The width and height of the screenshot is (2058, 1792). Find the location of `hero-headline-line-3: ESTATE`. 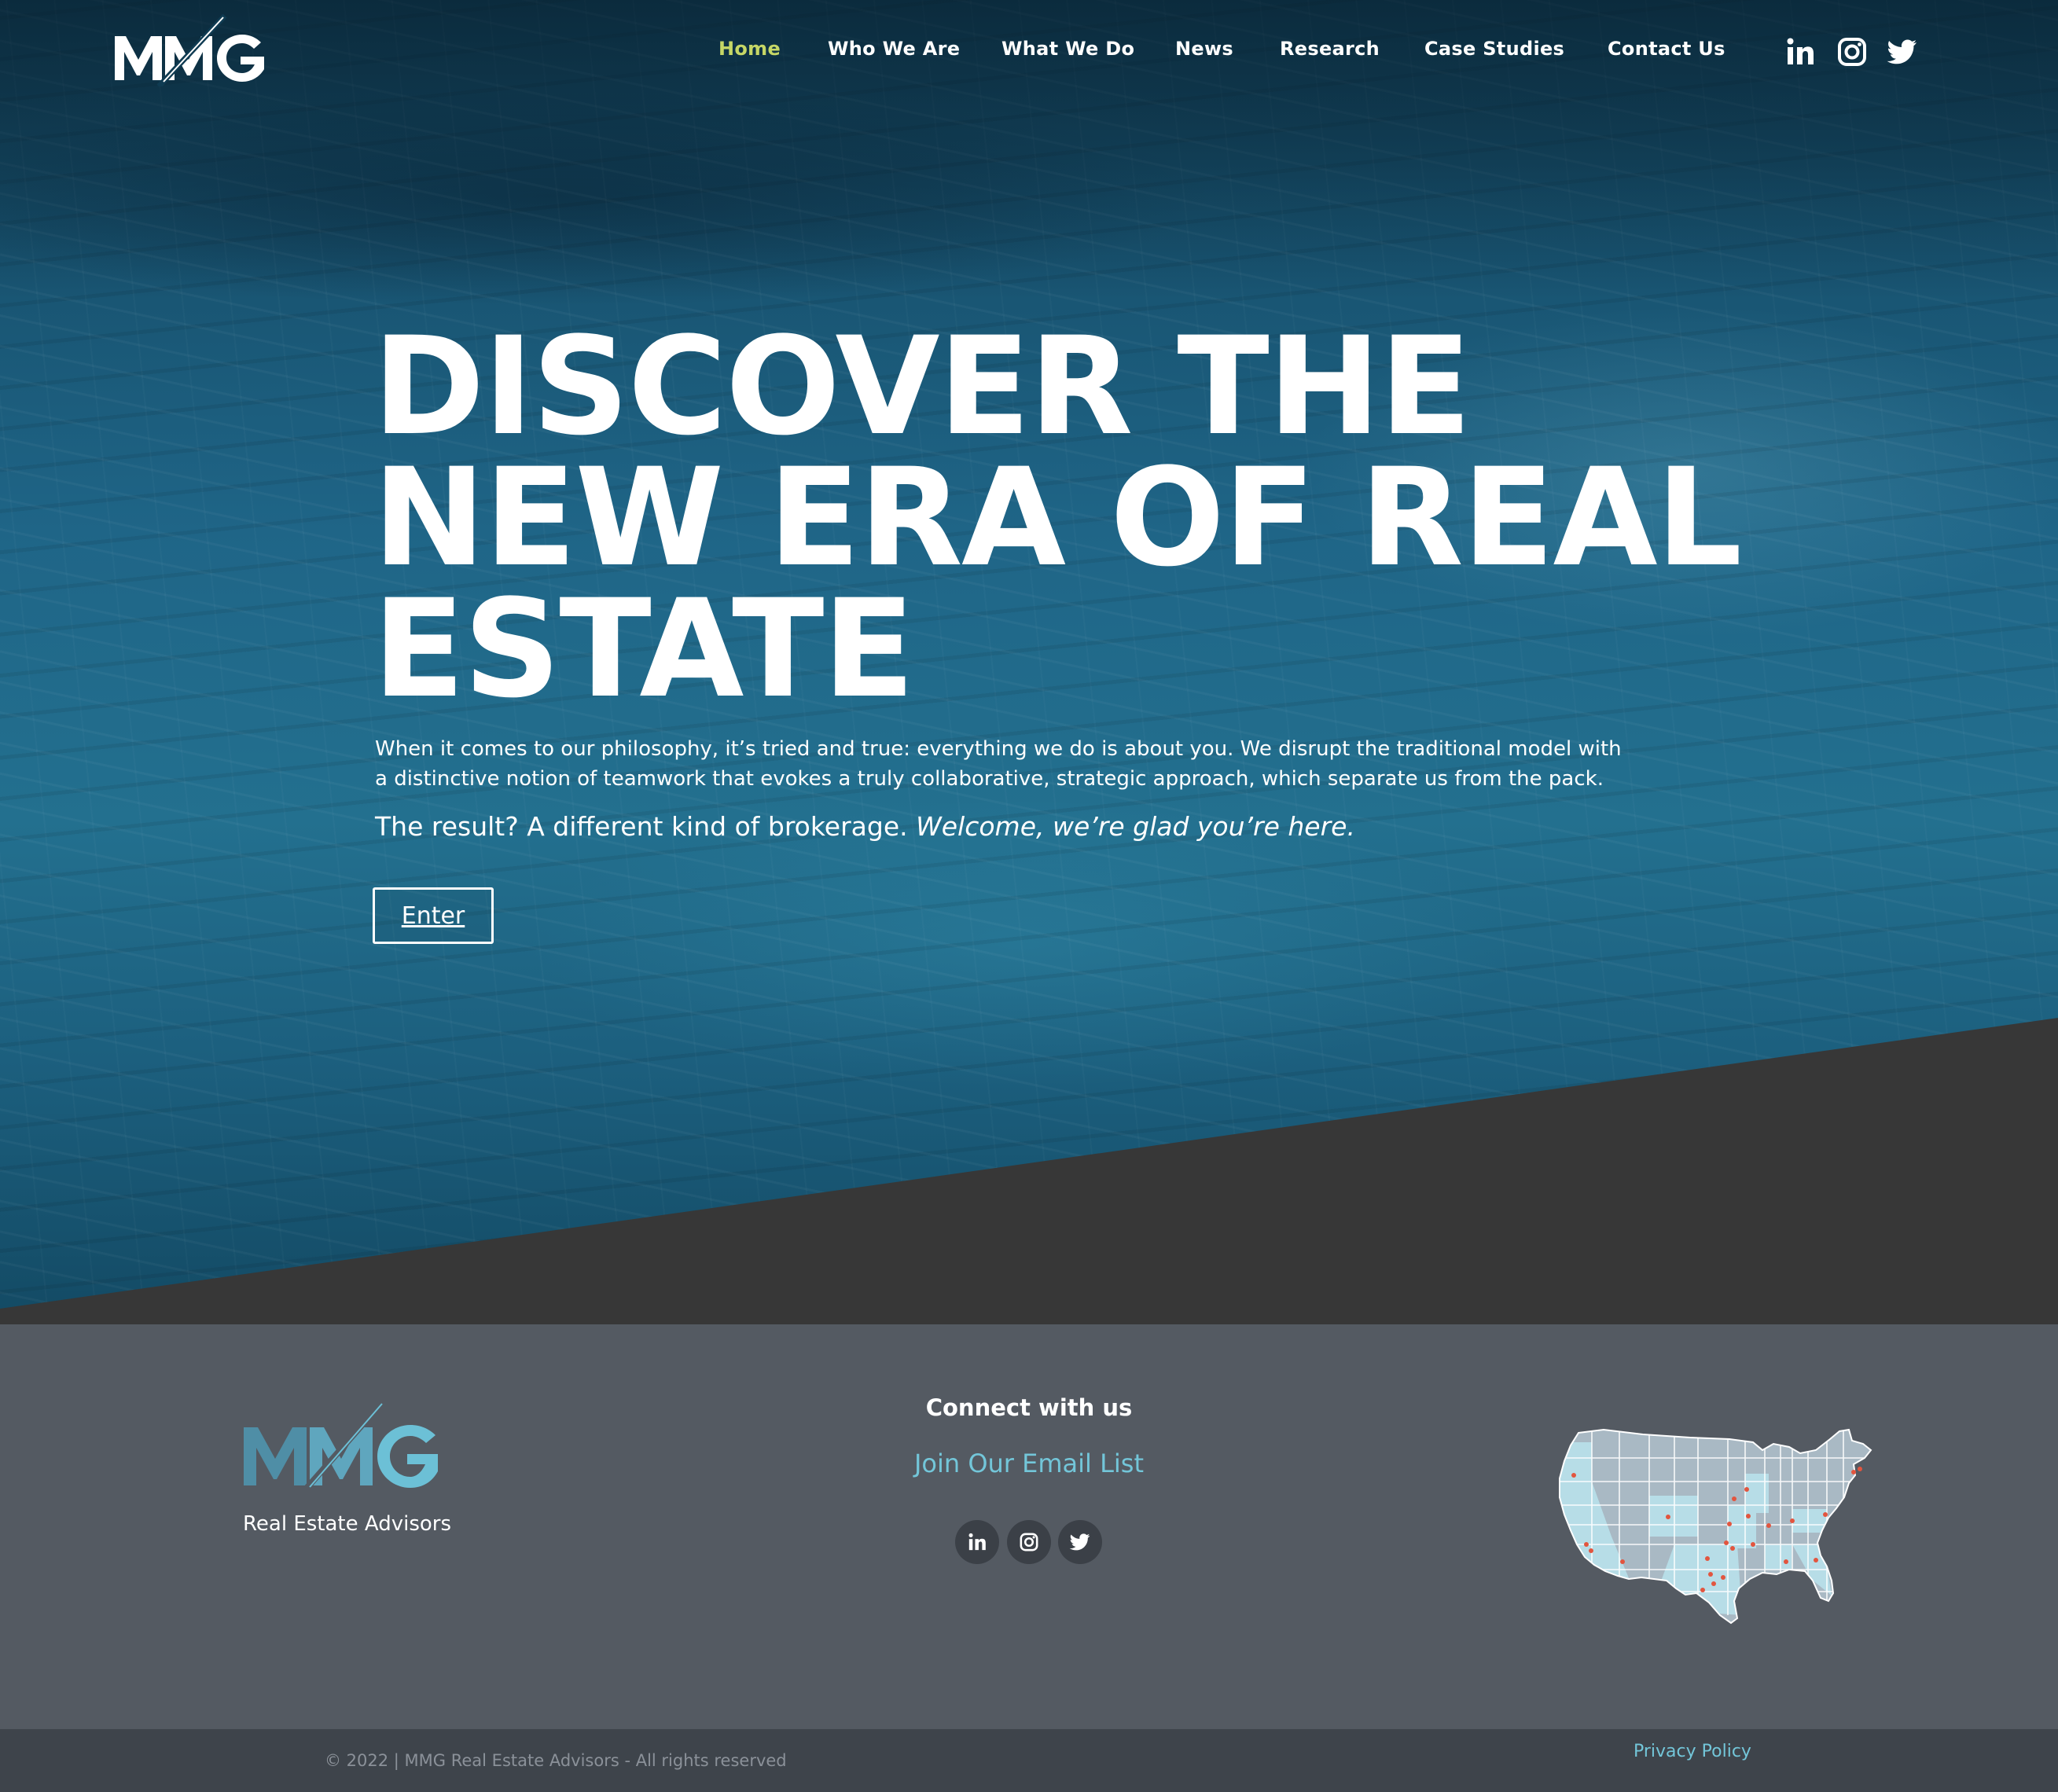

hero-headline-line-3: ESTATE is located at coordinates (644, 649).